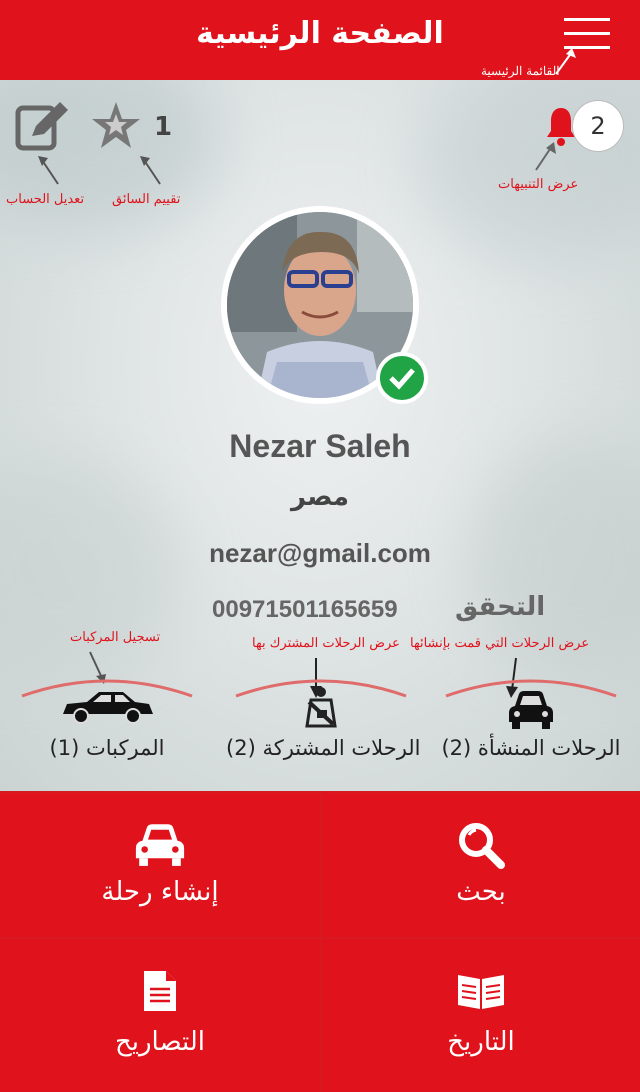 Image resolution: width=640 pixels, height=1092 pixels. What do you see at coordinates (481, 1015) in the screenshot?
I see `history-button: التاريخ` at bounding box center [481, 1015].